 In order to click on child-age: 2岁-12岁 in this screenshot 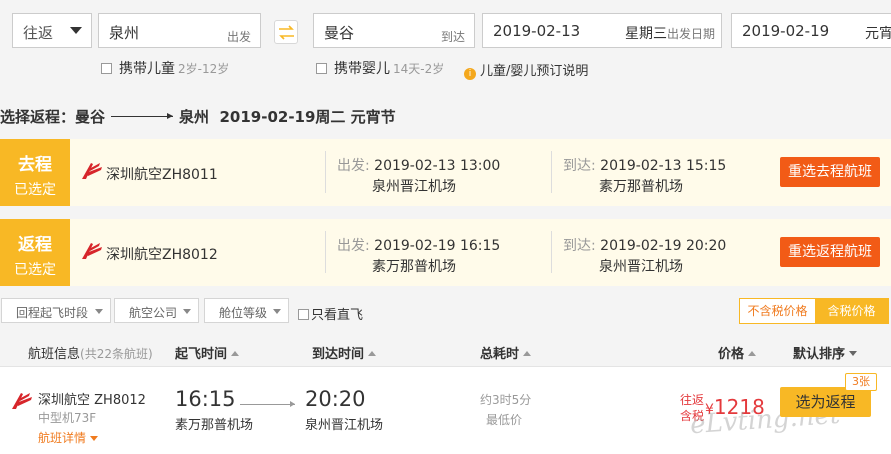, I will do `click(204, 69)`.